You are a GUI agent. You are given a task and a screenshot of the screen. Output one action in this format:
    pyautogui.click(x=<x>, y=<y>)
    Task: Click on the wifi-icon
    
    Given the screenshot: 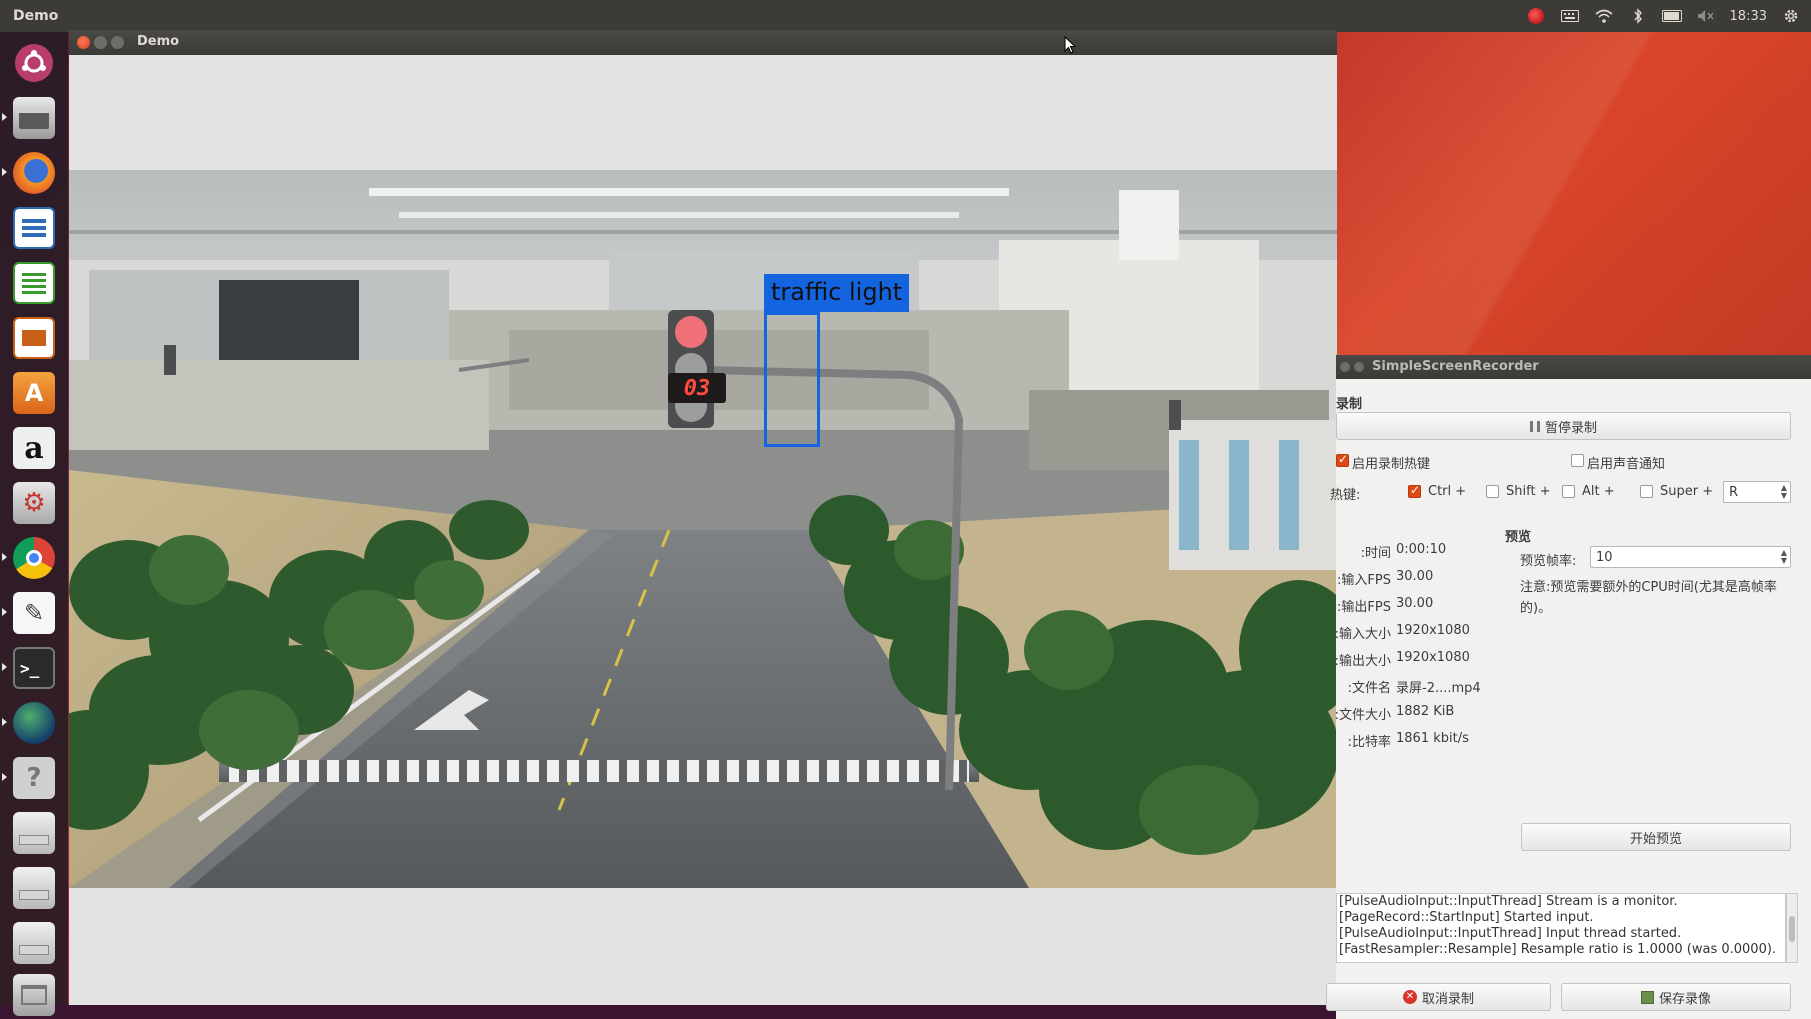 What is the action you would take?
    pyautogui.click(x=1604, y=16)
    